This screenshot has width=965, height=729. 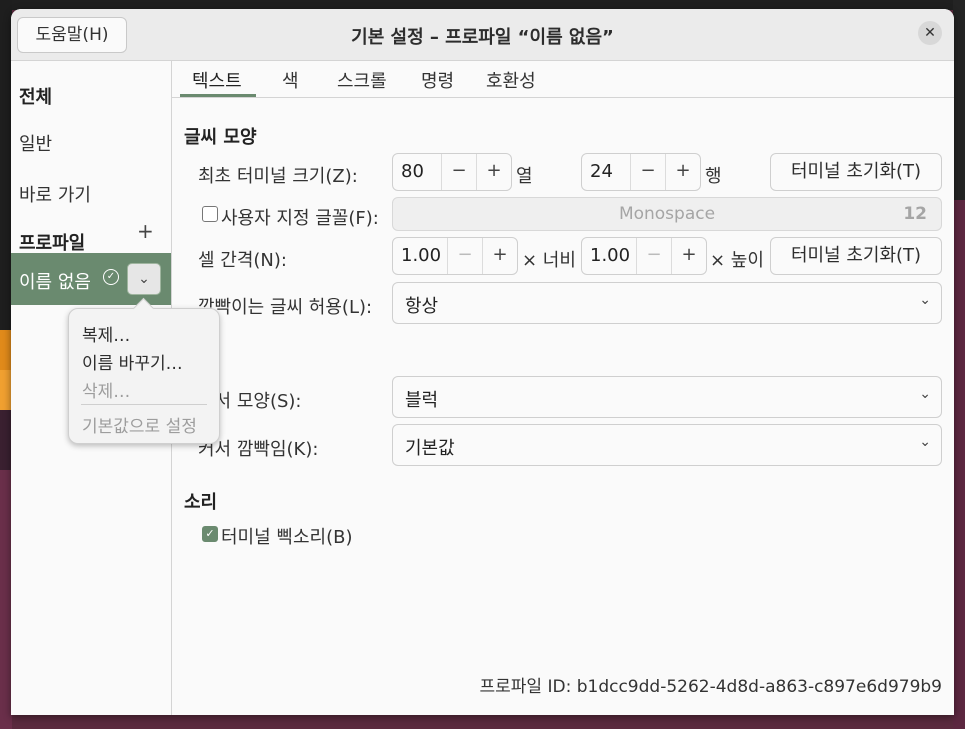 I want to click on menu-separator, so click(x=144, y=404).